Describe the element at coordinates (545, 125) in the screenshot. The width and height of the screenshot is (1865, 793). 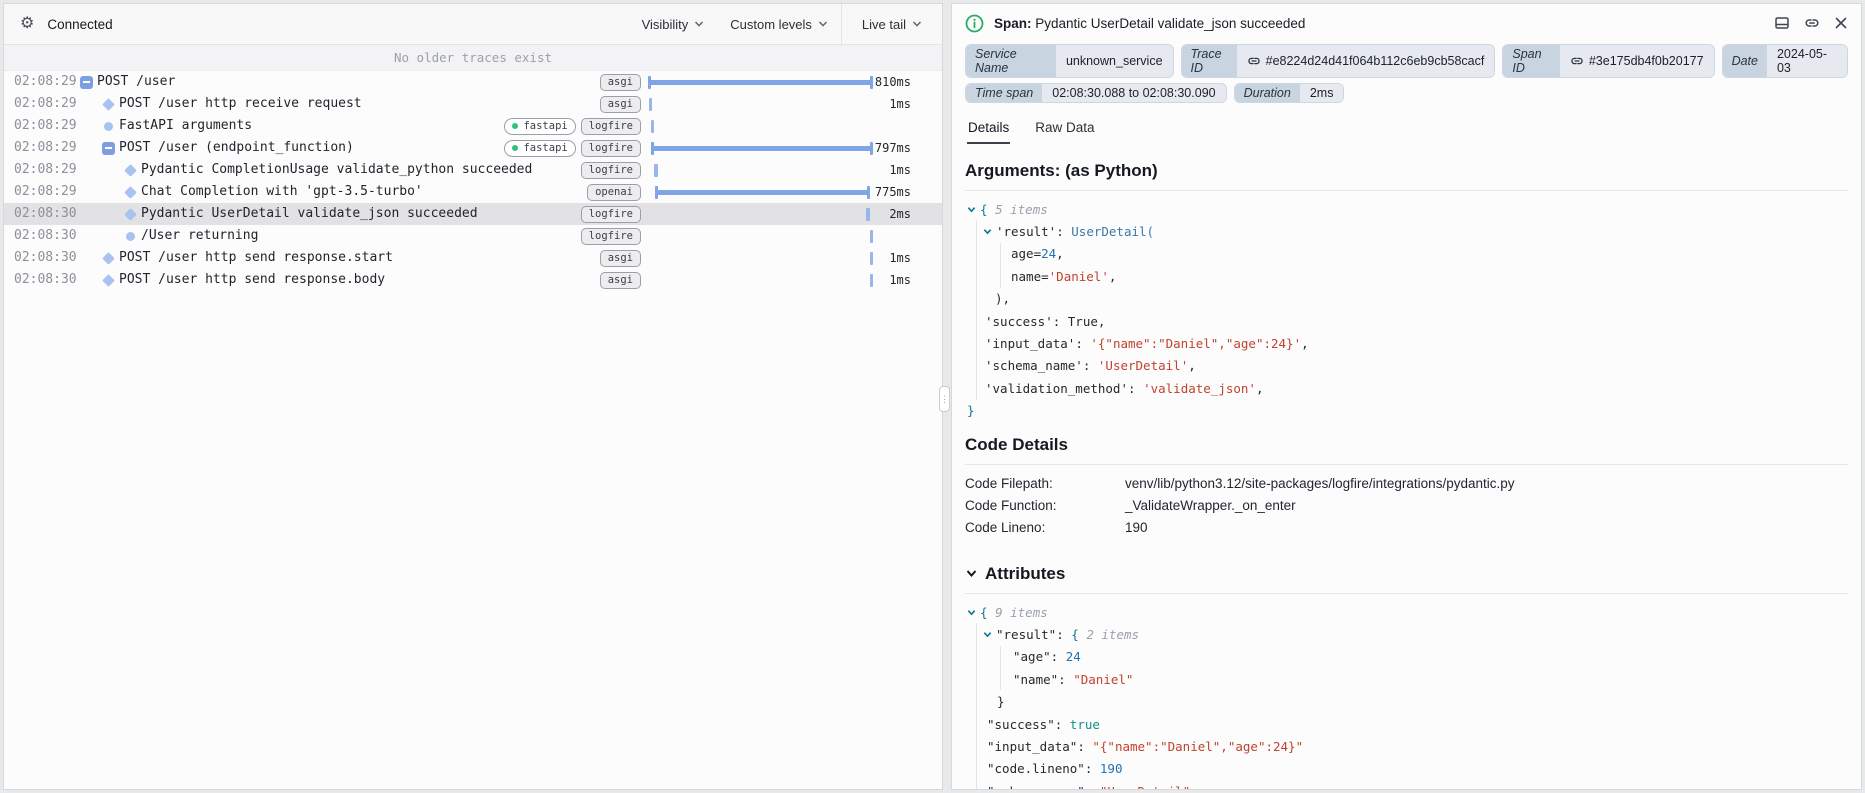
I see `badge-label: fastapi` at that location.